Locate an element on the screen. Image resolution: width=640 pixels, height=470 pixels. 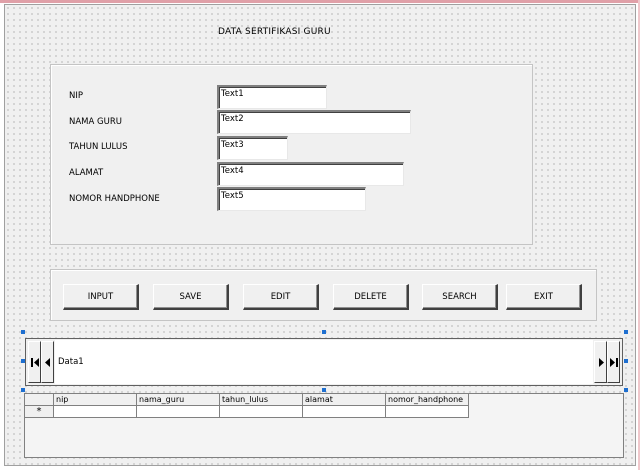
grid-corner-header is located at coordinates (39, 400).